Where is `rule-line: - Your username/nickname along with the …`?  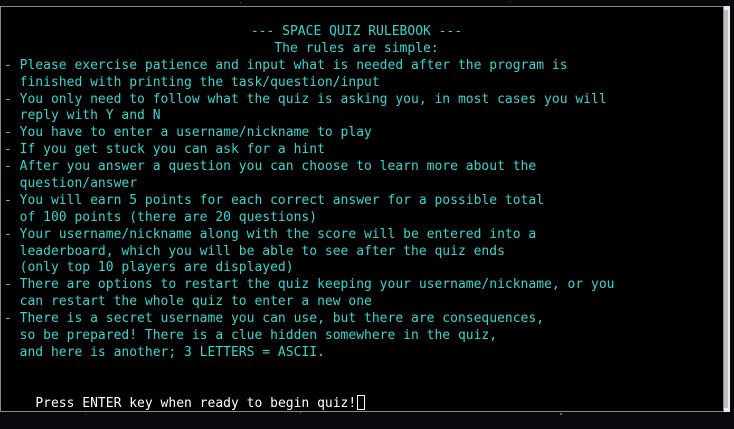 rule-line: - Your username/nickname along with the … is located at coordinates (270, 234).